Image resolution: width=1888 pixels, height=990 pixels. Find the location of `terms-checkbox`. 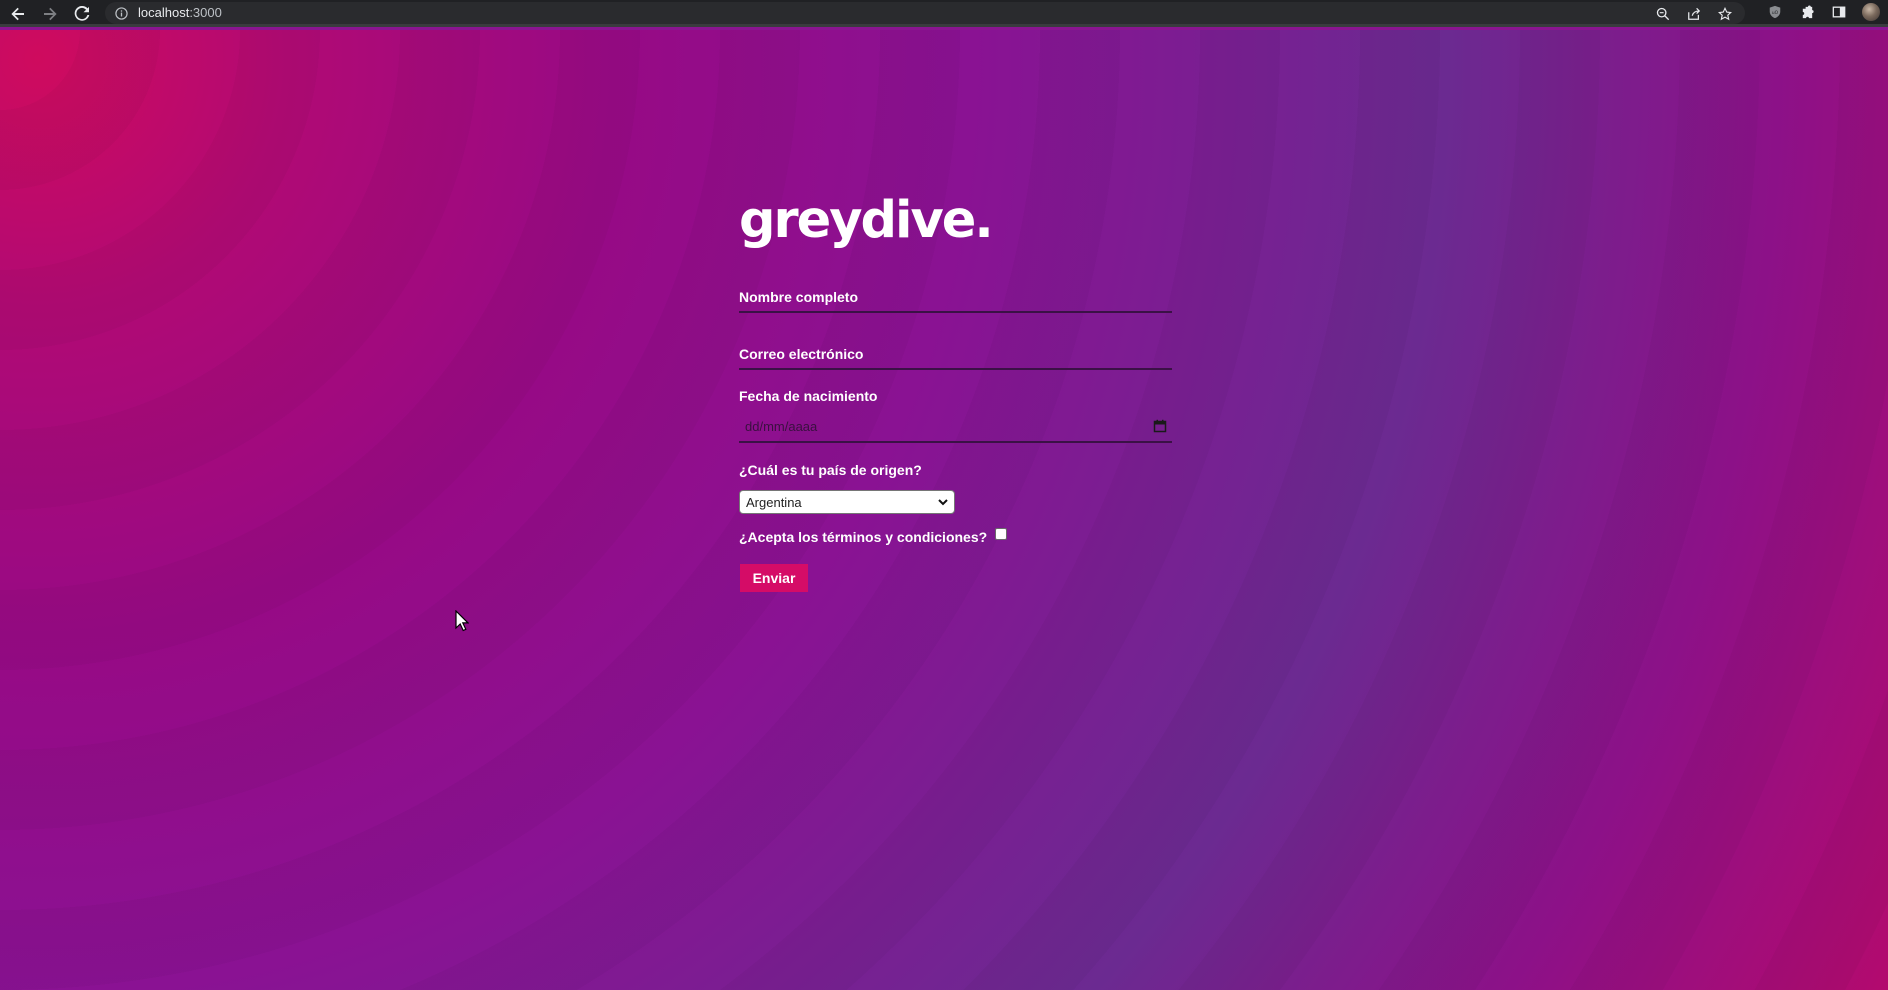

terms-checkbox is located at coordinates (1001, 534).